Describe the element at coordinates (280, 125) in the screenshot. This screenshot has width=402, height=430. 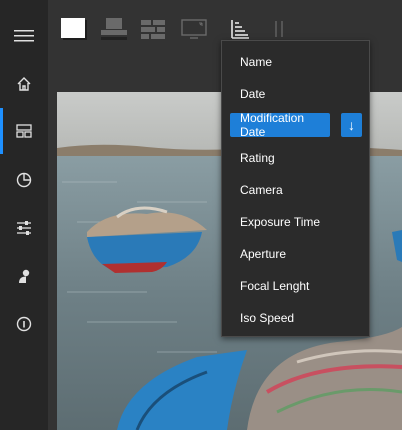
I see `sort-option-label: Modification Date` at that location.